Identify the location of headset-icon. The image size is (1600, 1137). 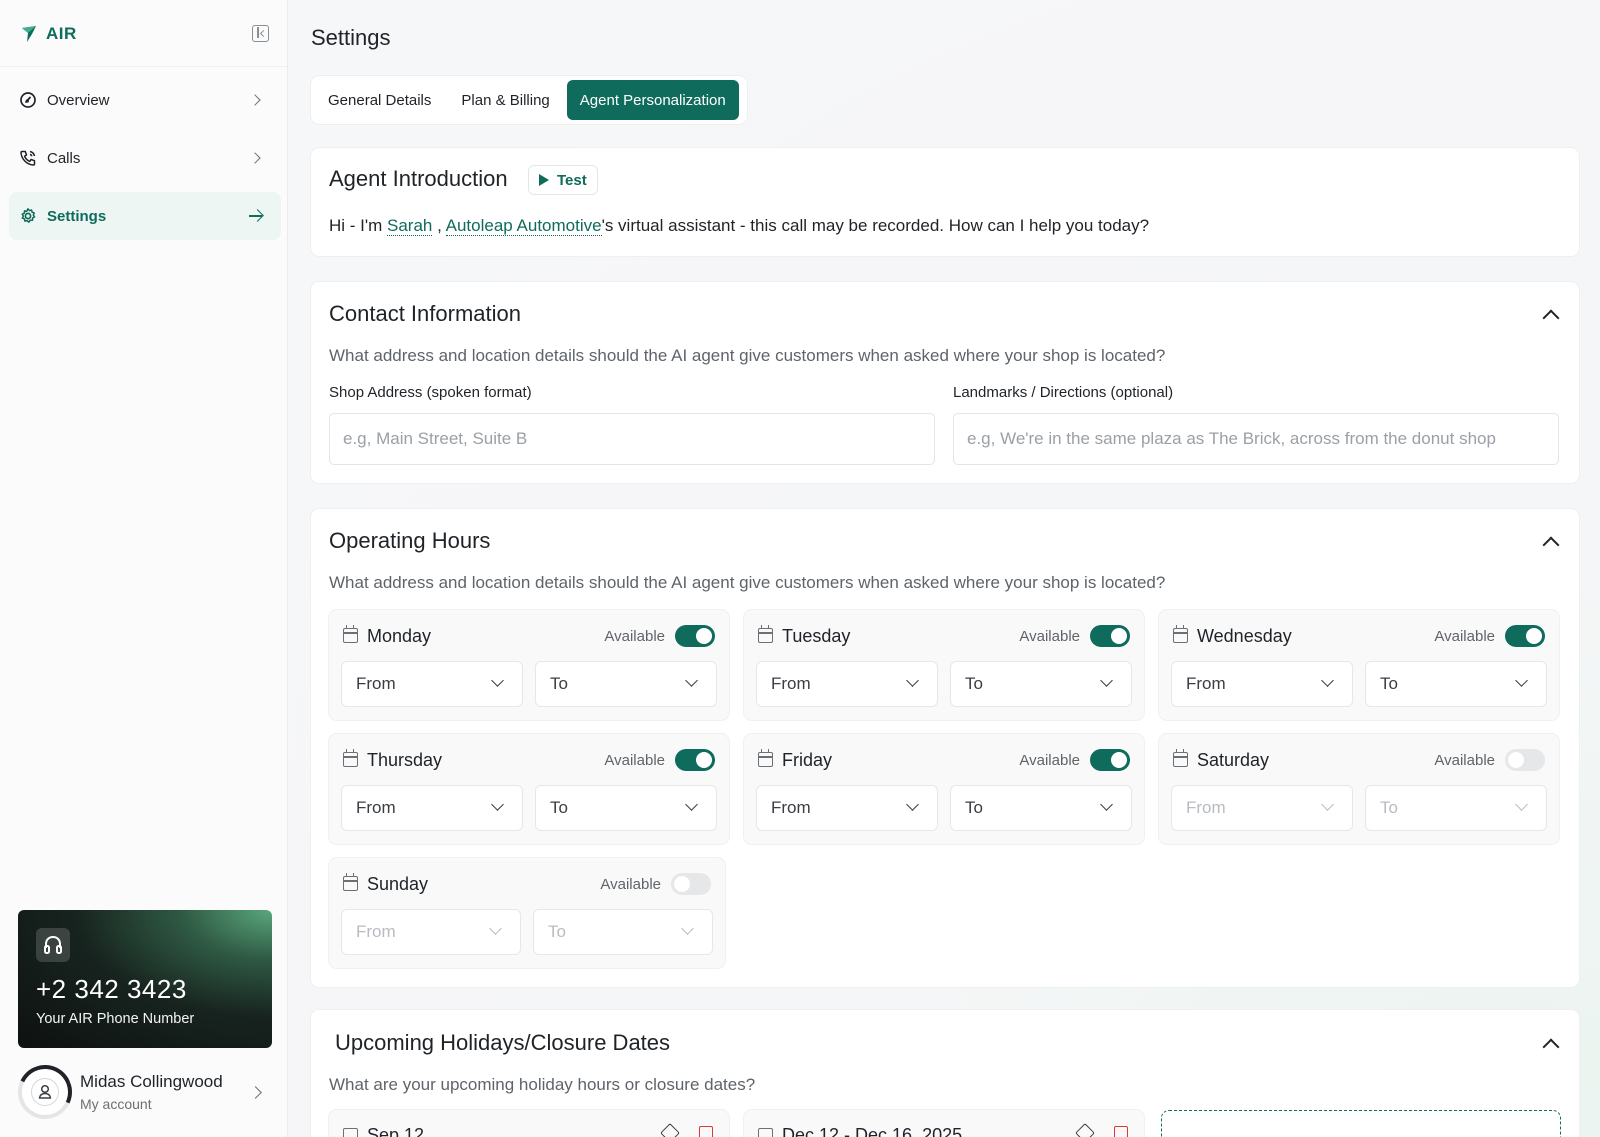
(53, 945).